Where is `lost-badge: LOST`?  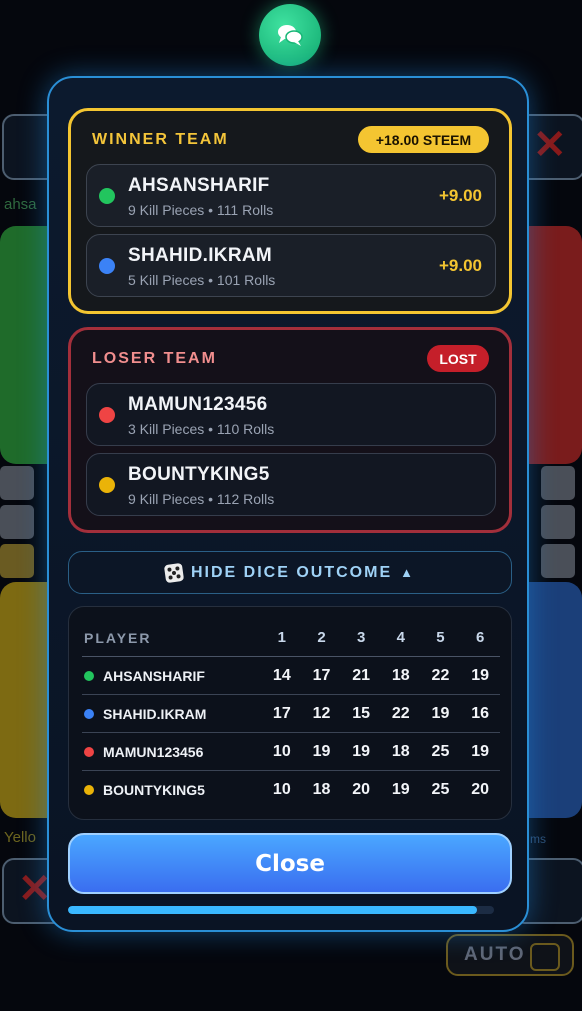
lost-badge: LOST is located at coordinates (458, 358).